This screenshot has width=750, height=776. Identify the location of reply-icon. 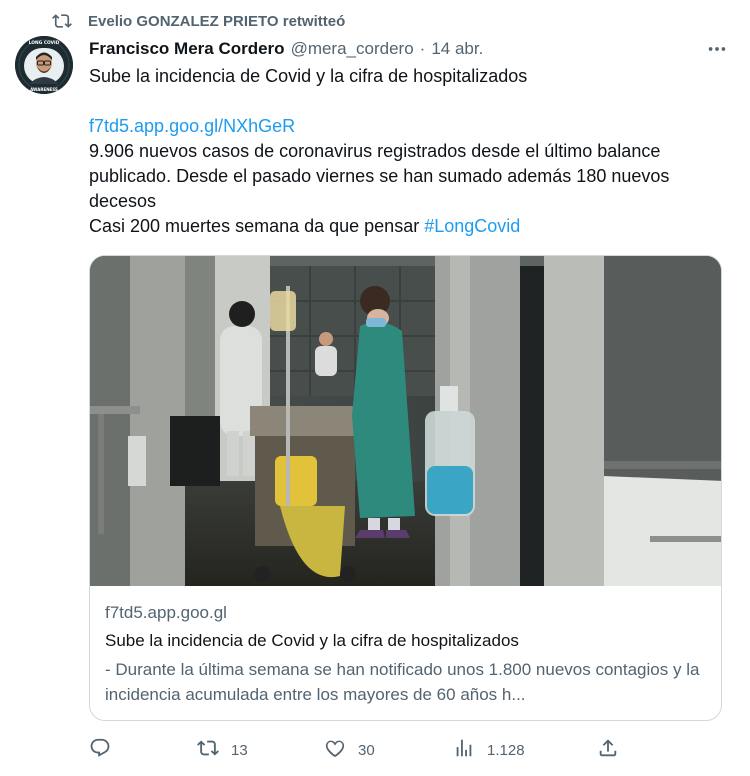
(100, 750).